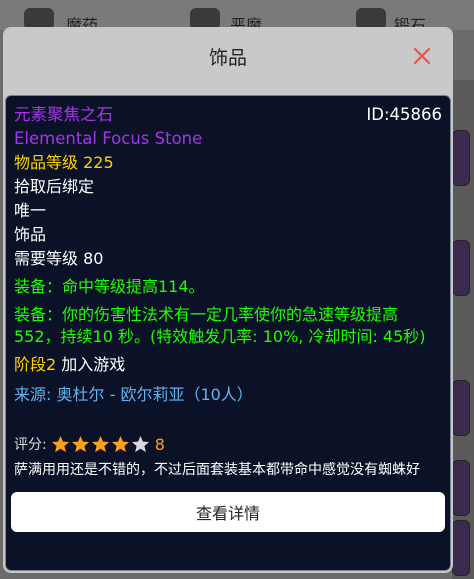 This screenshot has width=474, height=579. Describe the element at coordinates (237, 15) in the screenshot. I see `background-tab-bar: 魔药 恶魔 锻石` at that location.